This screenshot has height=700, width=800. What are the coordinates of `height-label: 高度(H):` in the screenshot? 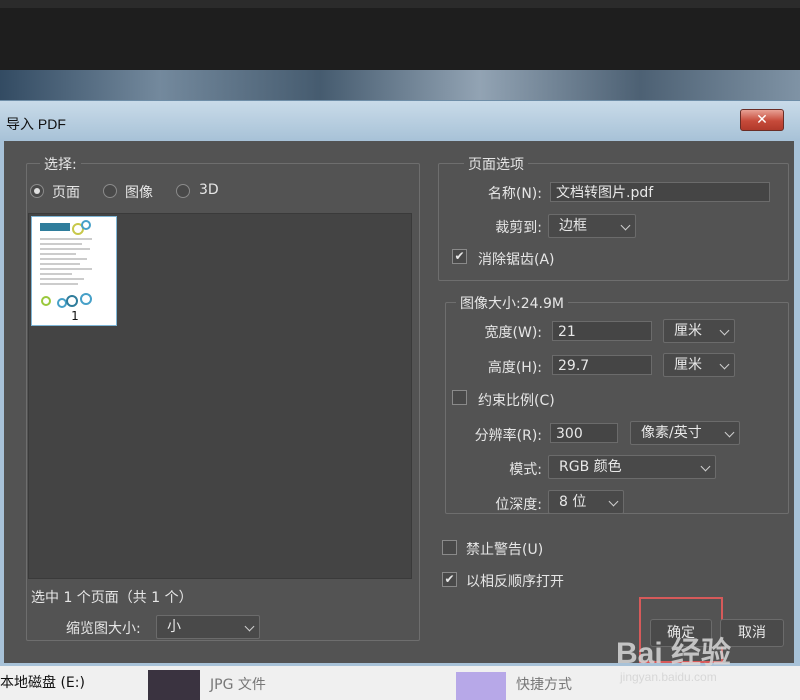 It's located at (514, 368).